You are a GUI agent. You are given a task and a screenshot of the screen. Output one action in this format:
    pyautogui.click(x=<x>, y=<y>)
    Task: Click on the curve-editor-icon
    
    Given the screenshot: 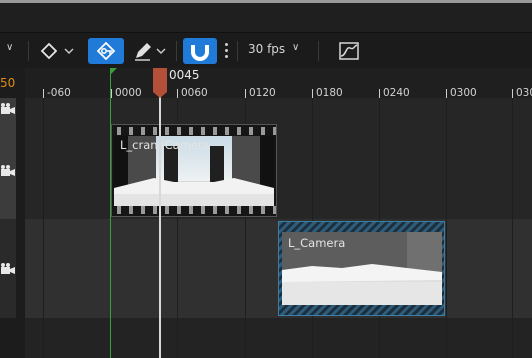 What is the action you would take?
    pyautogui.click(x=349, y=51)
    